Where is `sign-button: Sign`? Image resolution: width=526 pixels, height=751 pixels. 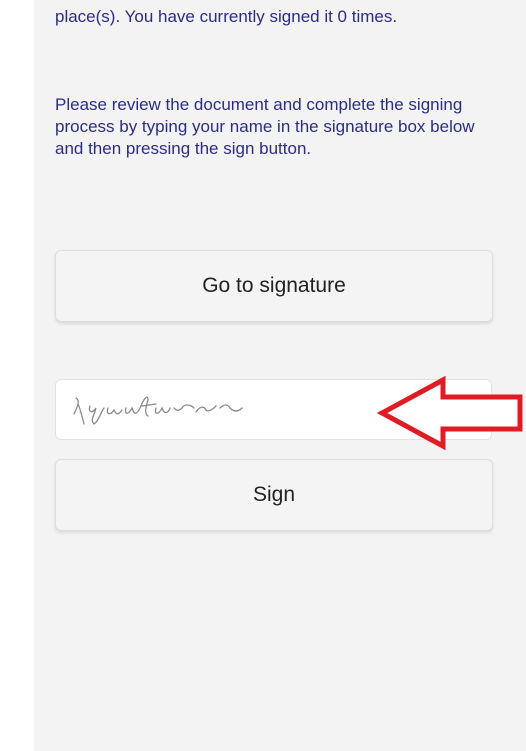 sign-button: Sign is located at coordinates (274, 495).